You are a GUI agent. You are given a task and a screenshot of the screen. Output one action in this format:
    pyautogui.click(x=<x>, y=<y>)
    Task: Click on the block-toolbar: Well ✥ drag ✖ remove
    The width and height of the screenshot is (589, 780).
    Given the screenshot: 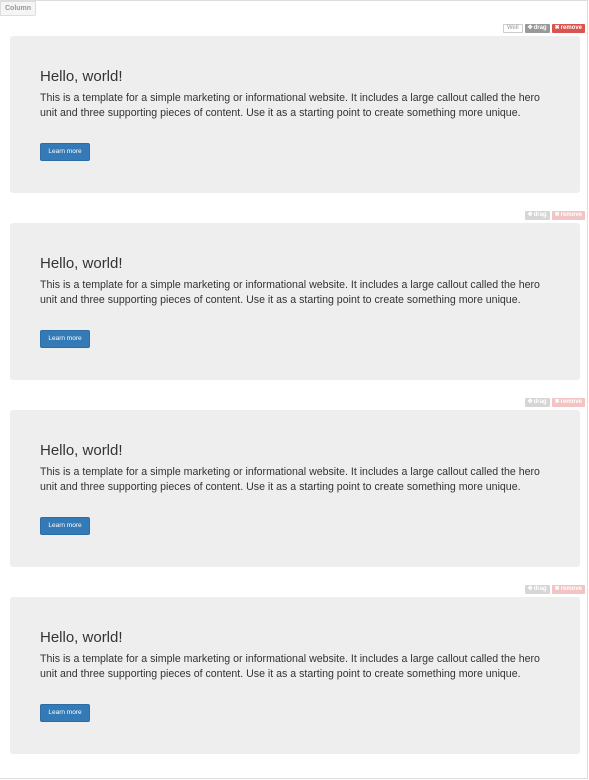 What is the action you would take?
    pyautogui.click(x=544, y=28)
    